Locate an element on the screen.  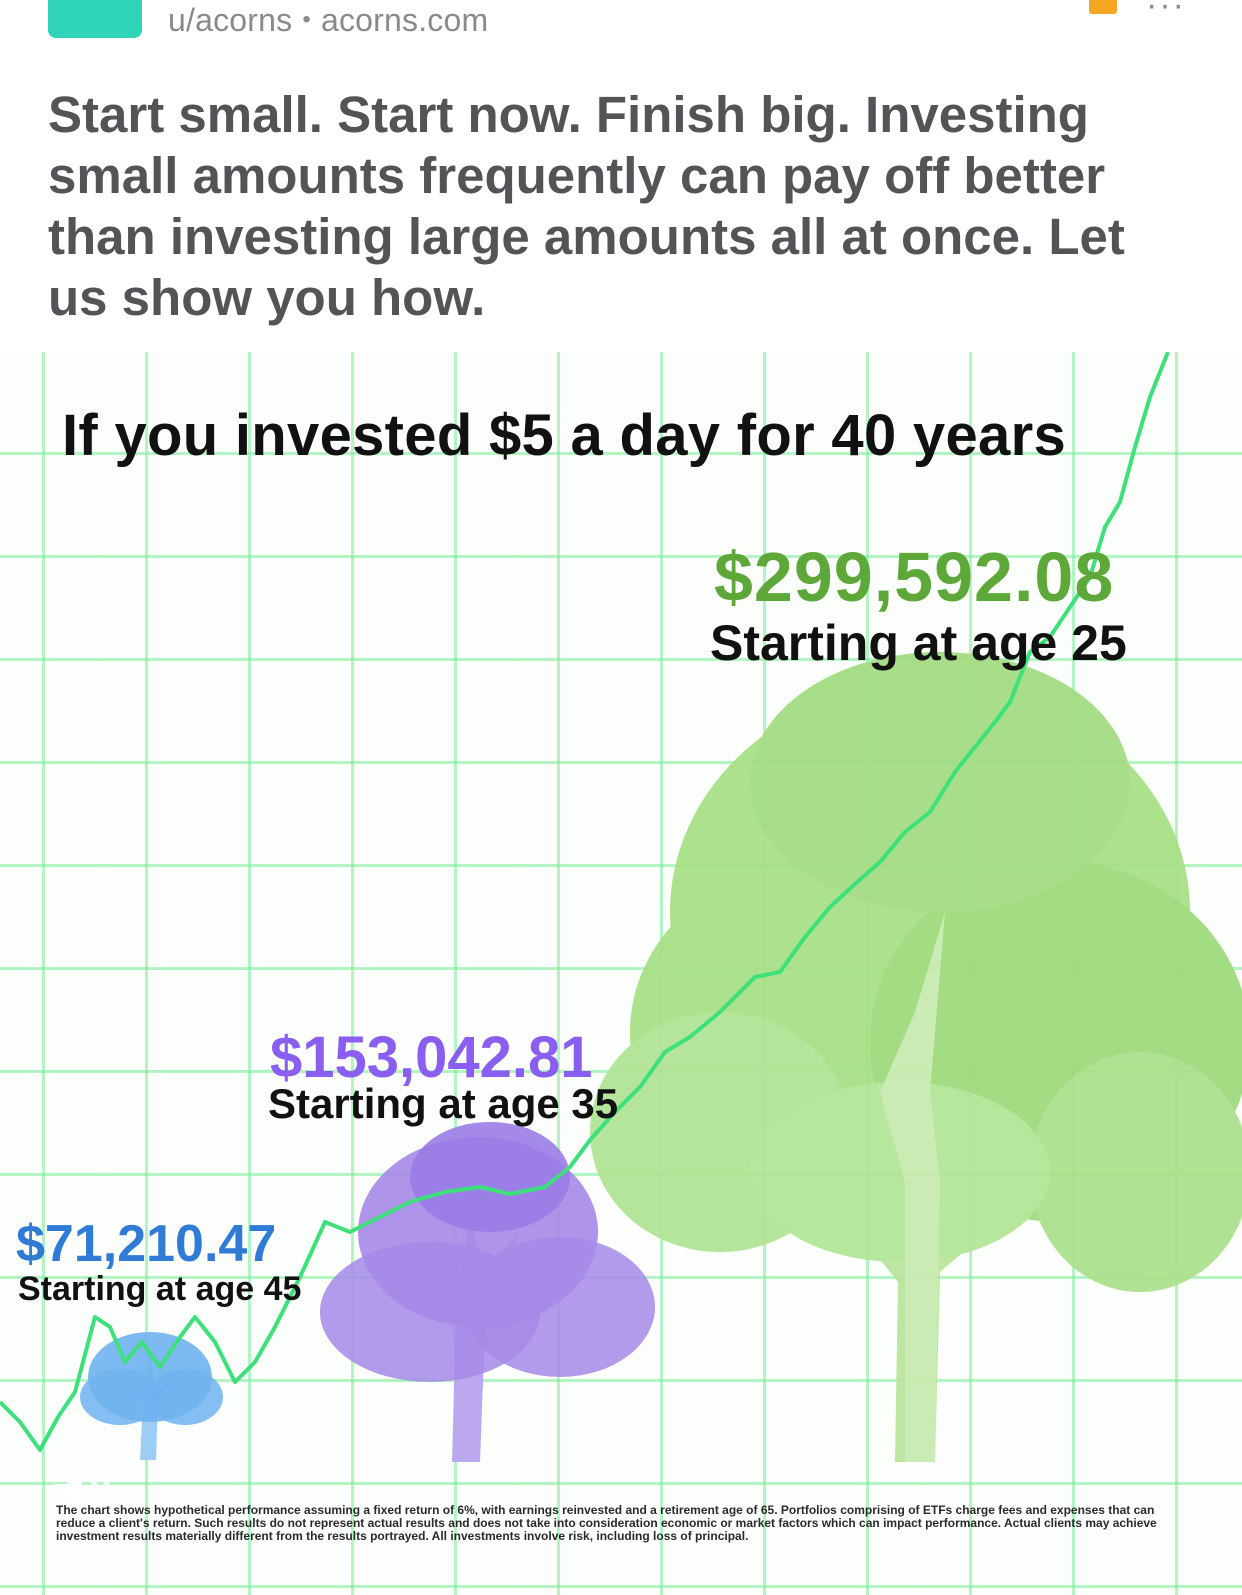
label-age-25: Starting at age 25 is located at coordinates (918, 643).